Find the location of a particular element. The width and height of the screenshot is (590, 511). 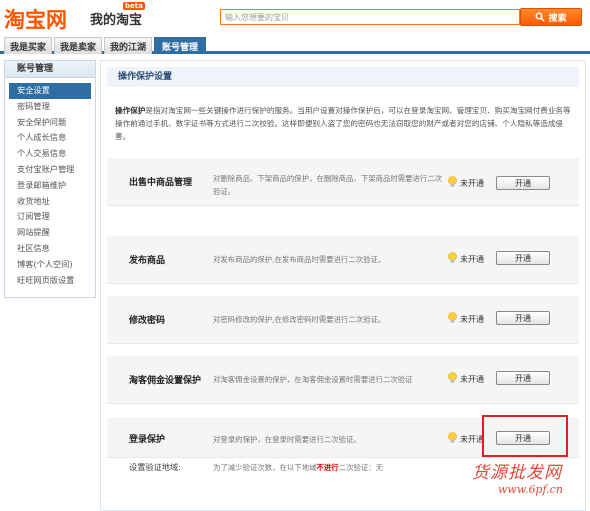

main-nav: 我是买家 我是卖家 我的江湖 账号管理 is located at coordinates (295, 44).